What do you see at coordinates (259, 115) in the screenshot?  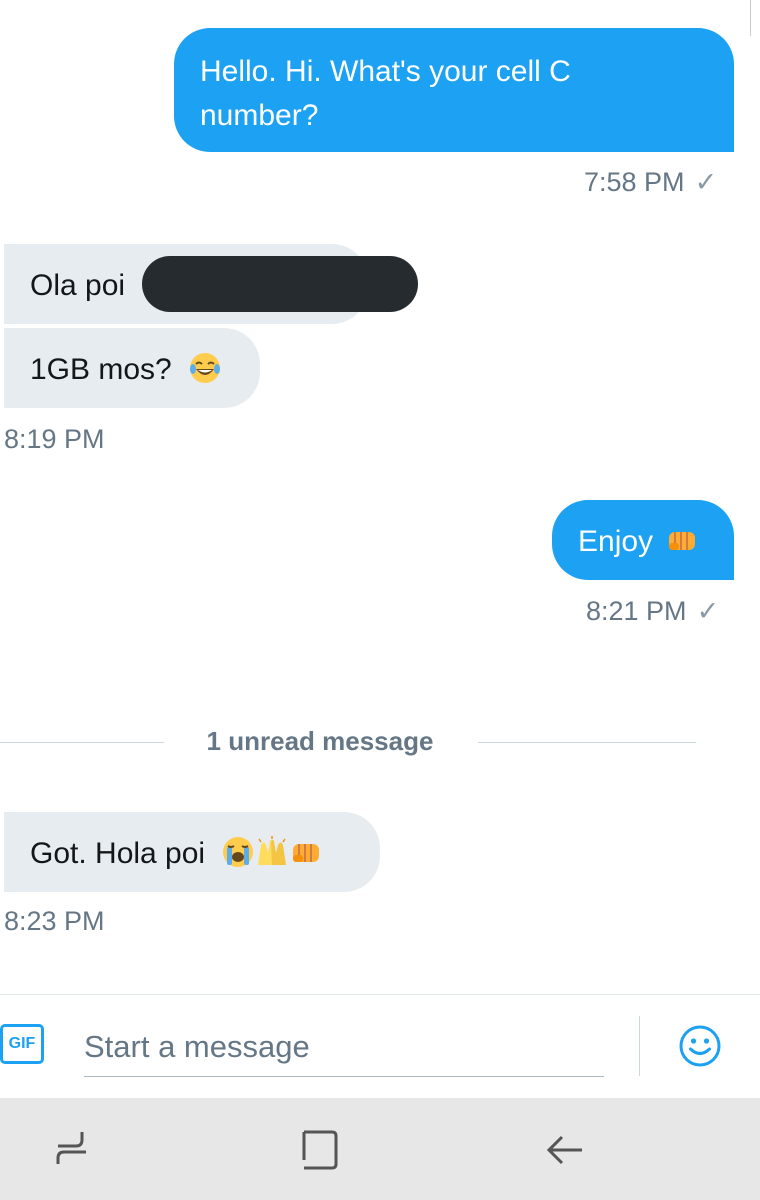 I see `message-text: number?` at bounding box center [259, 115].